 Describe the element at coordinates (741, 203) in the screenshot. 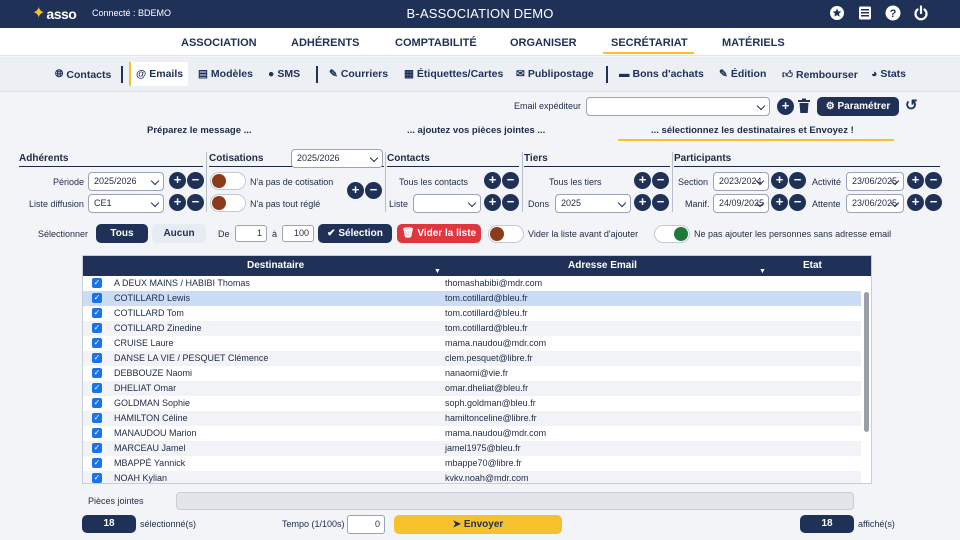

I see `manif-date-input: 24/09/2025` at that location.